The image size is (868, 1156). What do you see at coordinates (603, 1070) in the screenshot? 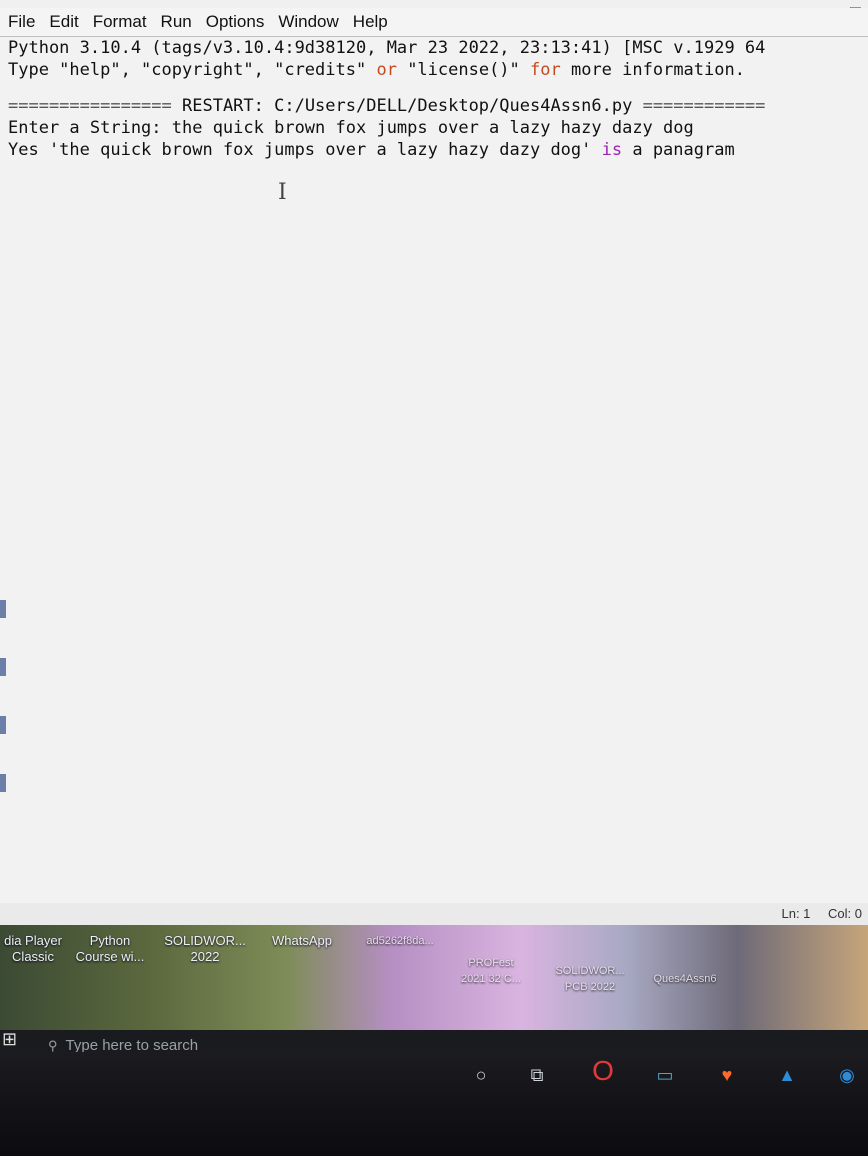
I see `opera-icon: O` at bounding box center [603, 1070].